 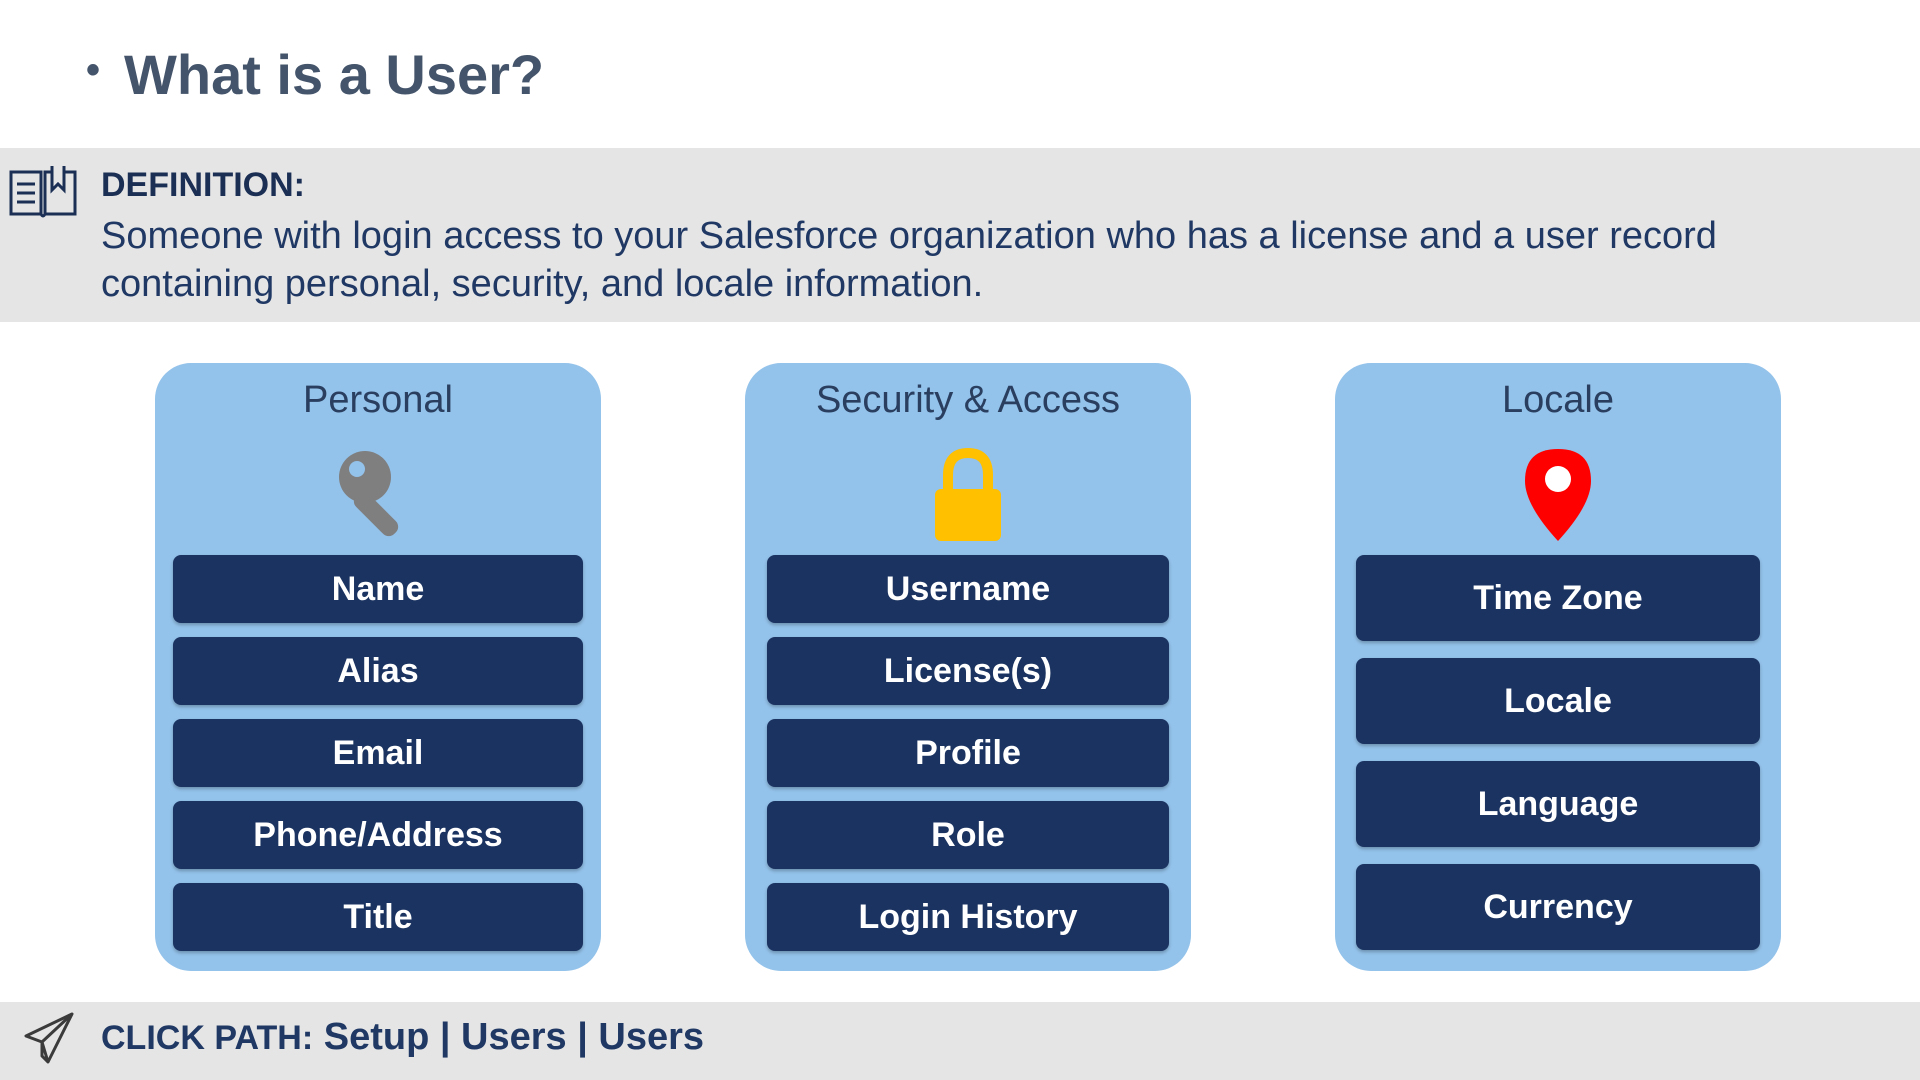 What do you see at coordinates (1558, 701) in the screenshot?
I see `field-locale: Locale` at bounding box center [1558, 701].